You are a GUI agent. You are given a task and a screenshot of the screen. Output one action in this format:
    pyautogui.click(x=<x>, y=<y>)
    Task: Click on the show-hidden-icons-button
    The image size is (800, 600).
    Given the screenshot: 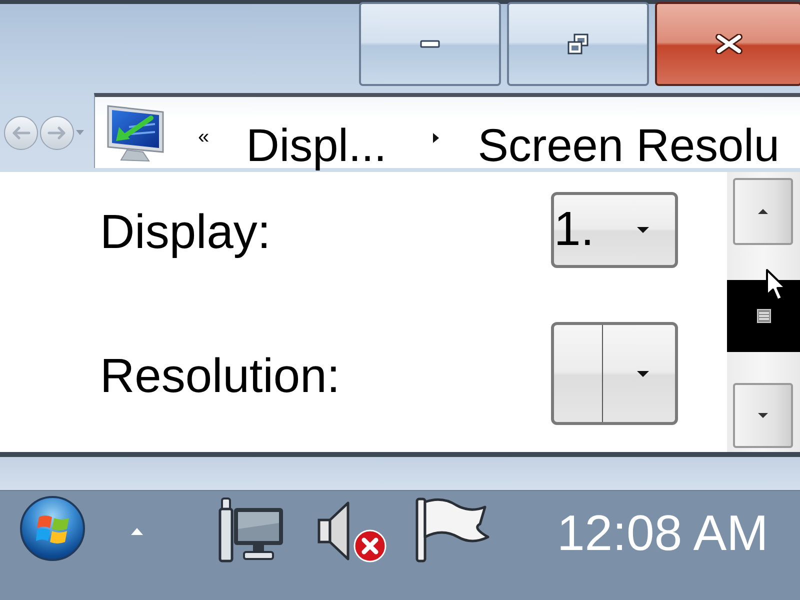 What is the action you would take?
    pyautogui.click(x=137, y=531)
    